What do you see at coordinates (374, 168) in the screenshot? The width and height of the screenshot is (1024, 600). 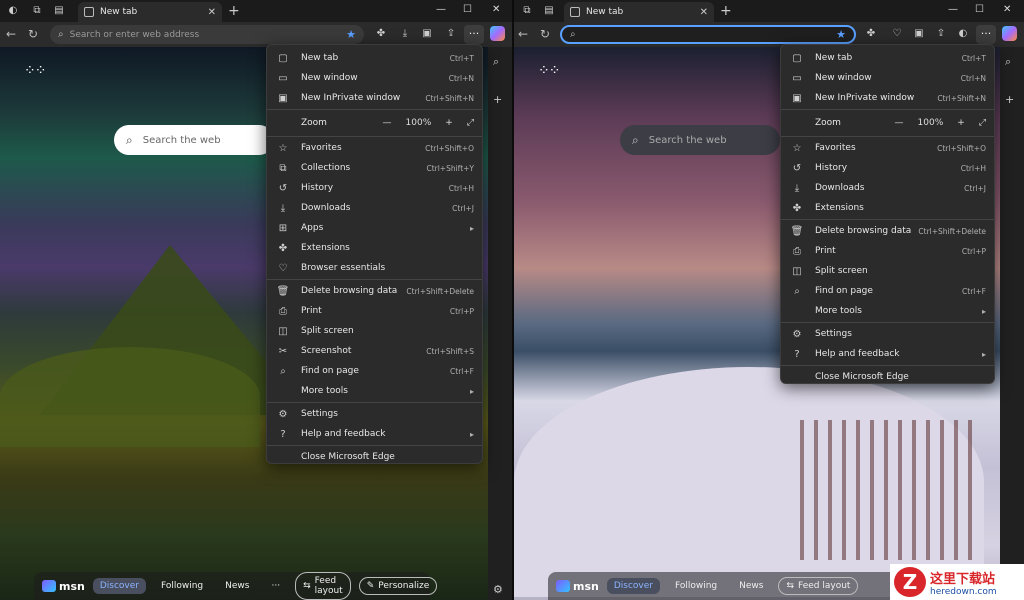 I see `menu-item-collections: ⧉ Collections Ctrl+Shift+Y` at bounding box center [374, 168].